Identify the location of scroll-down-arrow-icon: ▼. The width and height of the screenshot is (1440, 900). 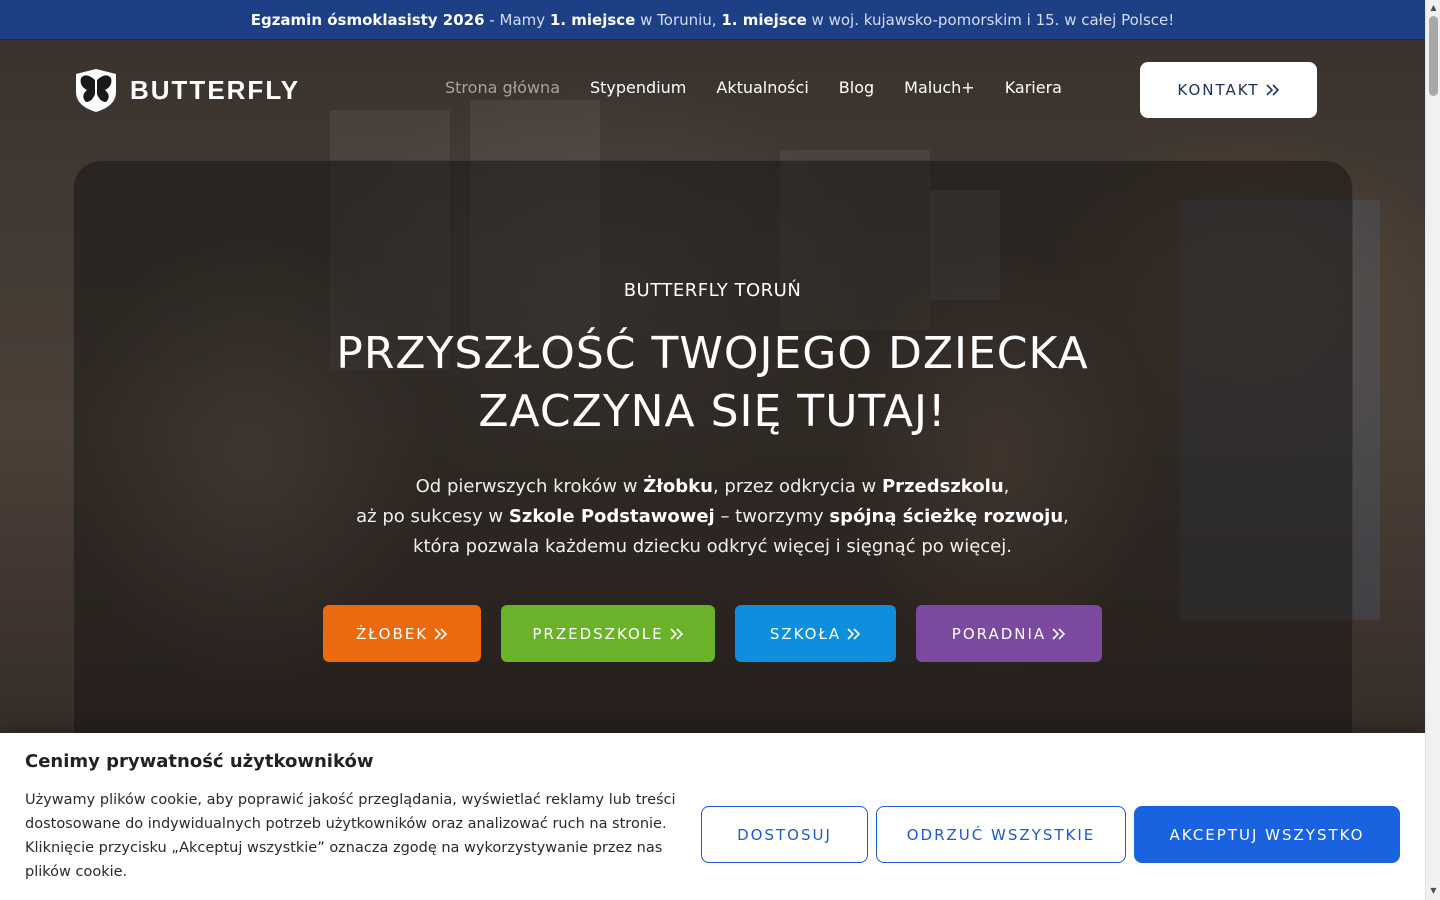
(1433, 890).